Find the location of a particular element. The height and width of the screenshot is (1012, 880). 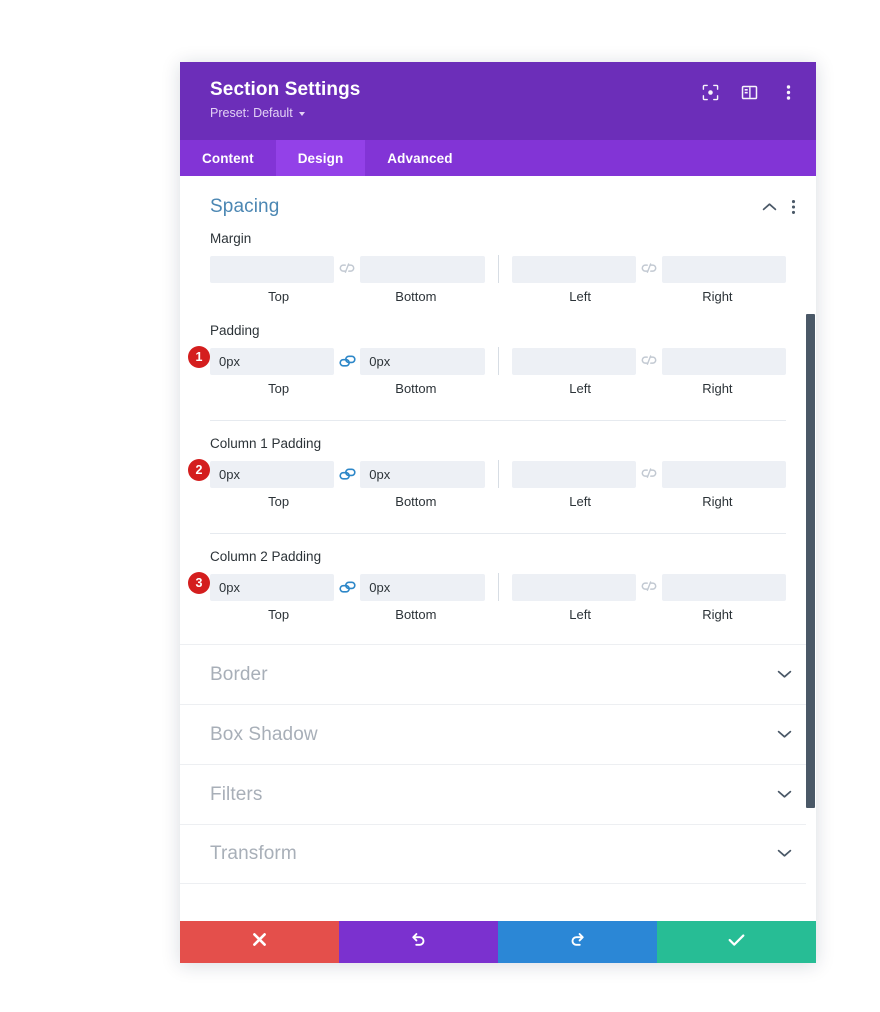

margin-bottom-input is located at coordinates (422, 269).